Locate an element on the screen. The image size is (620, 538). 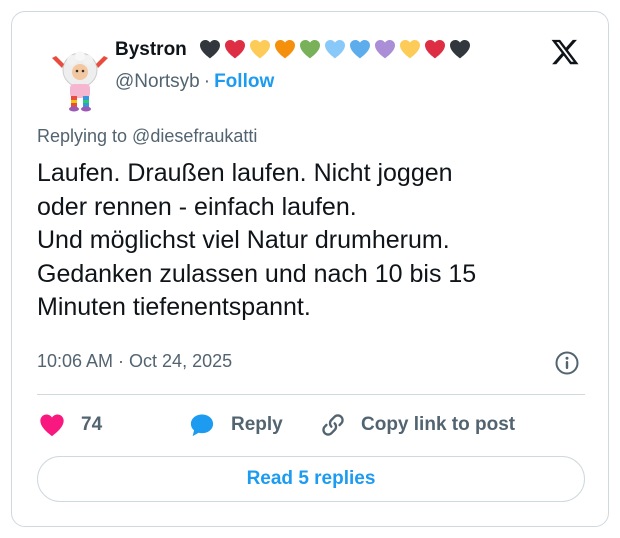
tweet-line: Minuten tiefenentspannt. is located at coordinates (174, 307).